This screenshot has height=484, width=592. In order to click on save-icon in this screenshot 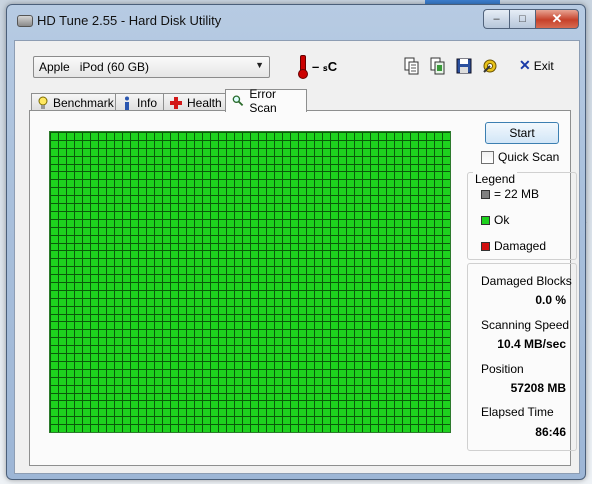, I will do `click(464, 66)`.